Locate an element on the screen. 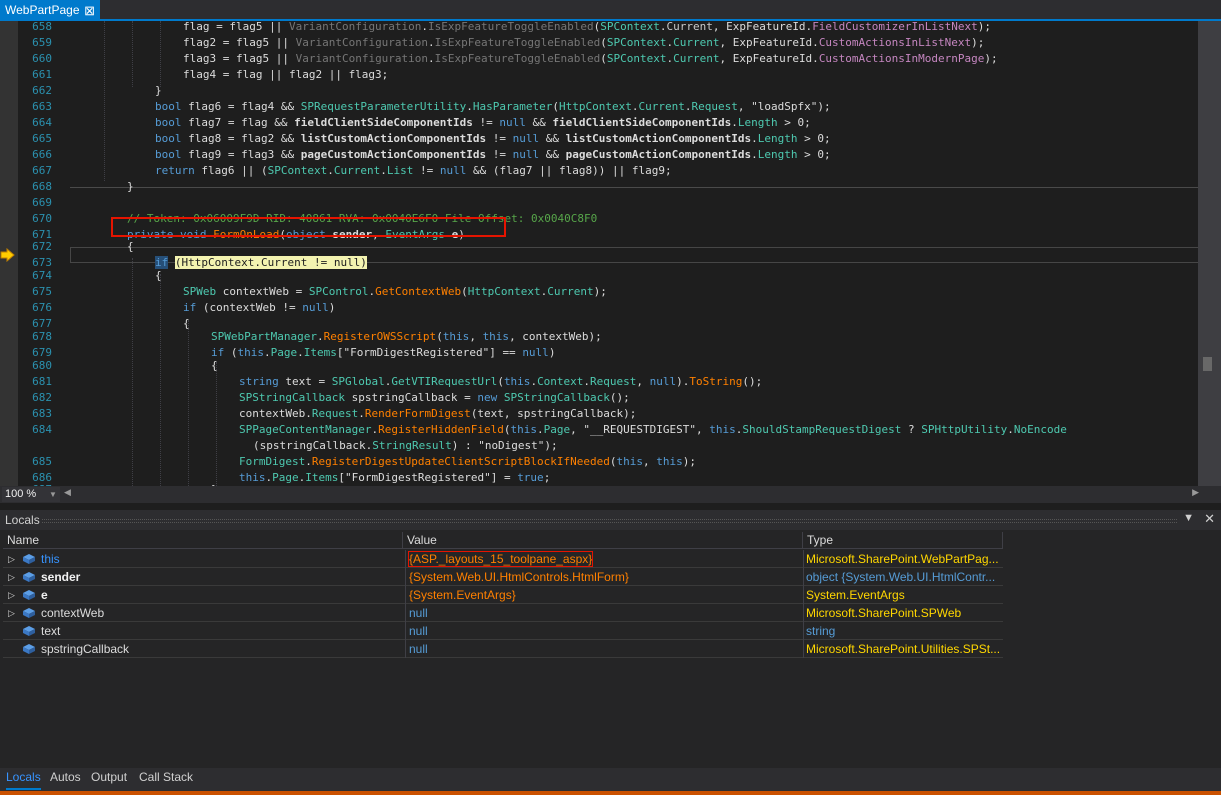 Image resolution: width=1221 pixels, height=795 pixels. method-signature-highlight-box is located at coordinates (308, 227).